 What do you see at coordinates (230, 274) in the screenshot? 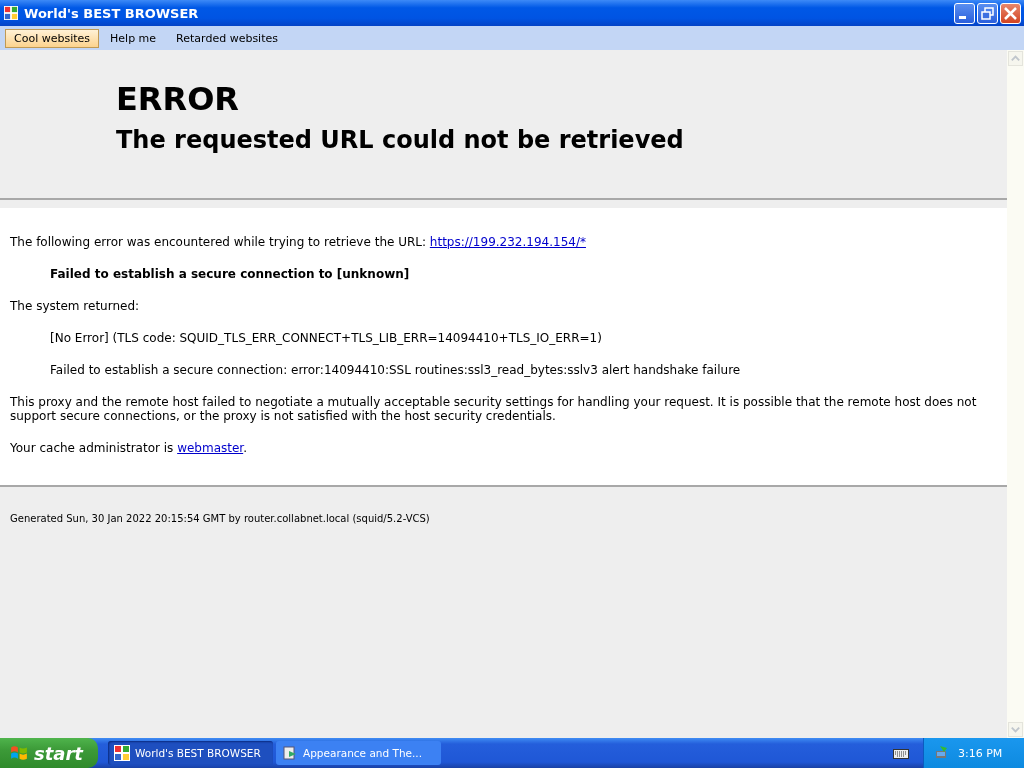
I see `error-title: Failed to establish a secure connection to [unknown]` at bounding box center [230, 274].